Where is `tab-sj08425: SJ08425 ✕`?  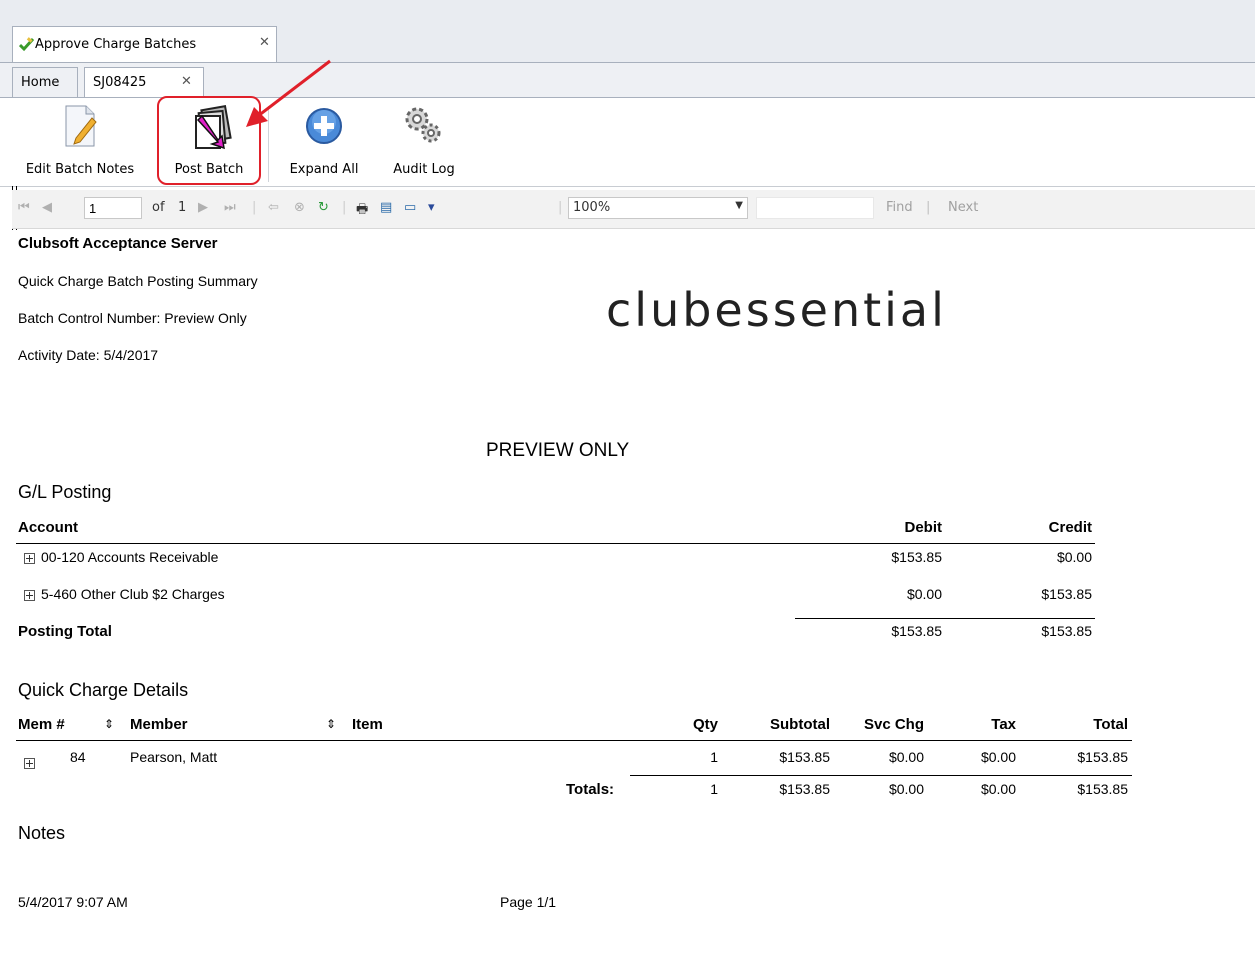
tab-sj08425: SJ08425 ✕ is located at coordinates (144, 82).